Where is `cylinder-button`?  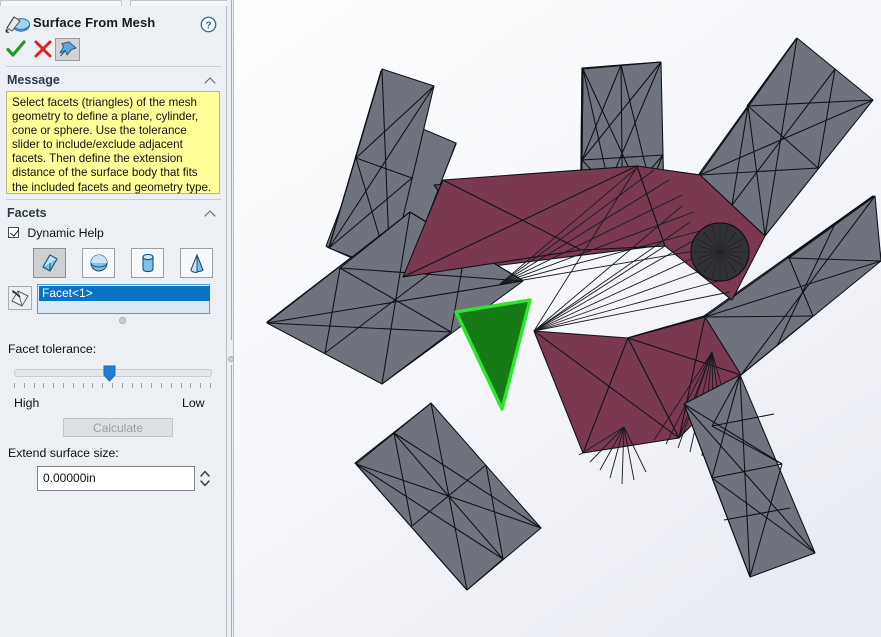
cylinder-button is located at coordinates (147, 263).